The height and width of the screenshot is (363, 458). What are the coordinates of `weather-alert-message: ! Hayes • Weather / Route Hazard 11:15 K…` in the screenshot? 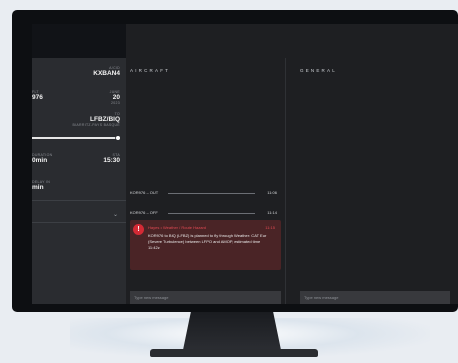 It's located at (205, 245).